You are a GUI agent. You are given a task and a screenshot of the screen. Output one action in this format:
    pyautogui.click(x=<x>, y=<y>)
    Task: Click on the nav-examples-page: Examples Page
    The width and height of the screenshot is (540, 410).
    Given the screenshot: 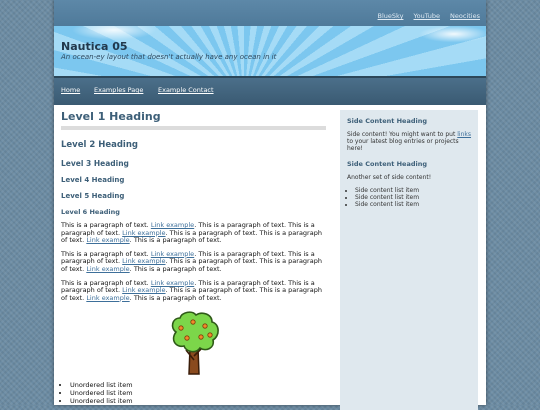 What is the action you would take?
    pyautogui.click(x=118, y=90)
    